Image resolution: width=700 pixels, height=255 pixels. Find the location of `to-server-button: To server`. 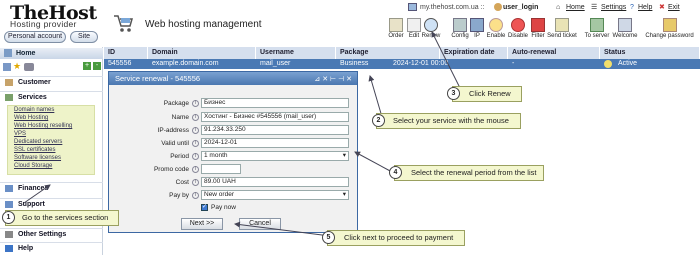

to-server-button: To server is located at coordinates (597, 29).